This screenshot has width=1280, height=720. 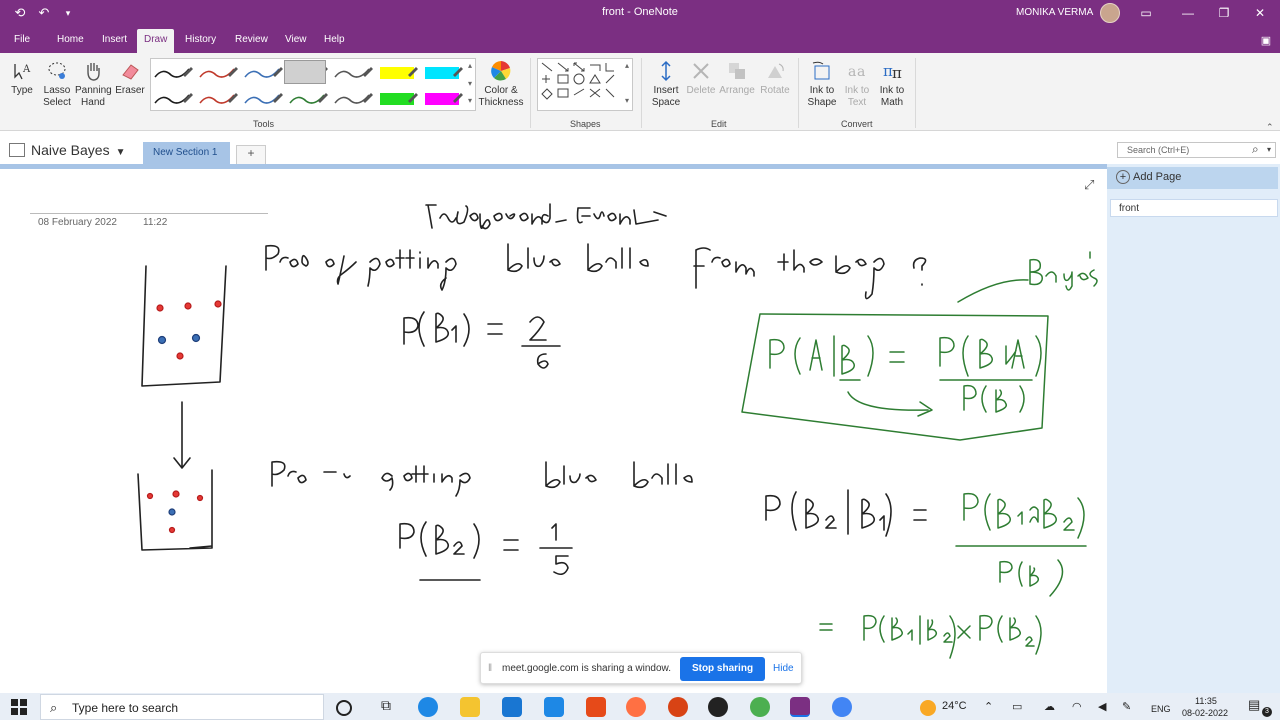 What do you see at coordinates (1224, 13) in the screenshot?
I see `maximize-icon: ❐` at bounding box center [1224, 13].